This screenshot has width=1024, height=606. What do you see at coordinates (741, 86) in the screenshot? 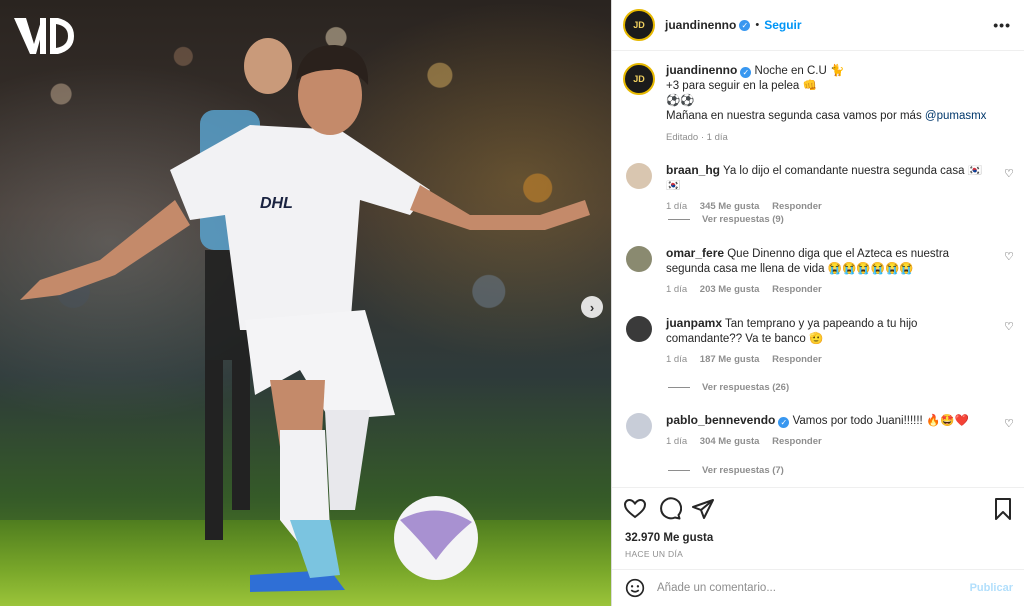
I see `caption-line-2: +3 para seguir en la pelea 👊` at bounding box center [741, 86].